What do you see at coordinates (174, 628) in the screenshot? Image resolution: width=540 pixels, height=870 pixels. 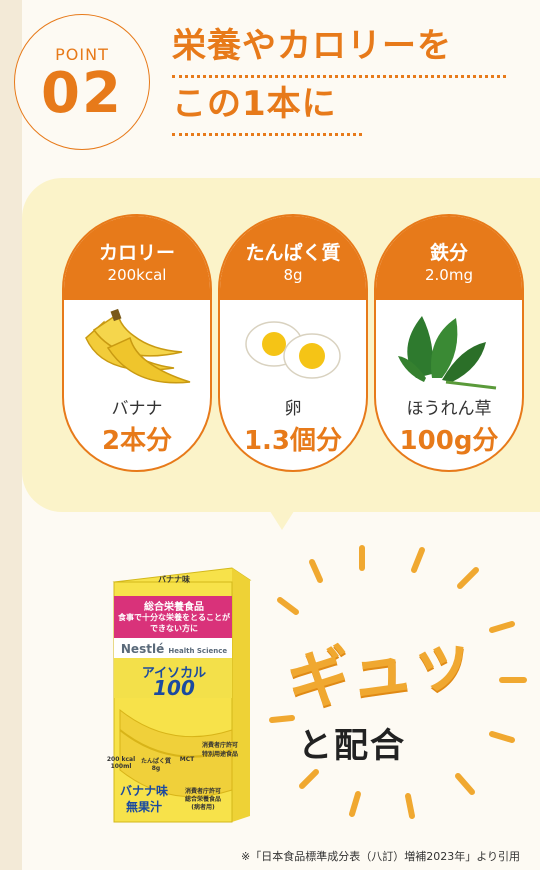 I see `pack-tagline-2: できない方に` at bounding box center [174, 628].